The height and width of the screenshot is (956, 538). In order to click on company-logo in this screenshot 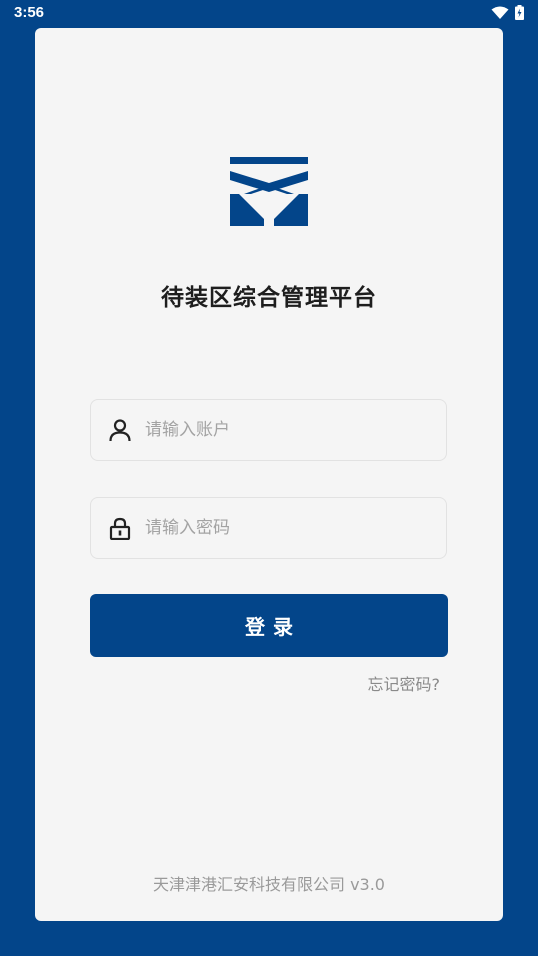, I will do `click(269, 191)`.